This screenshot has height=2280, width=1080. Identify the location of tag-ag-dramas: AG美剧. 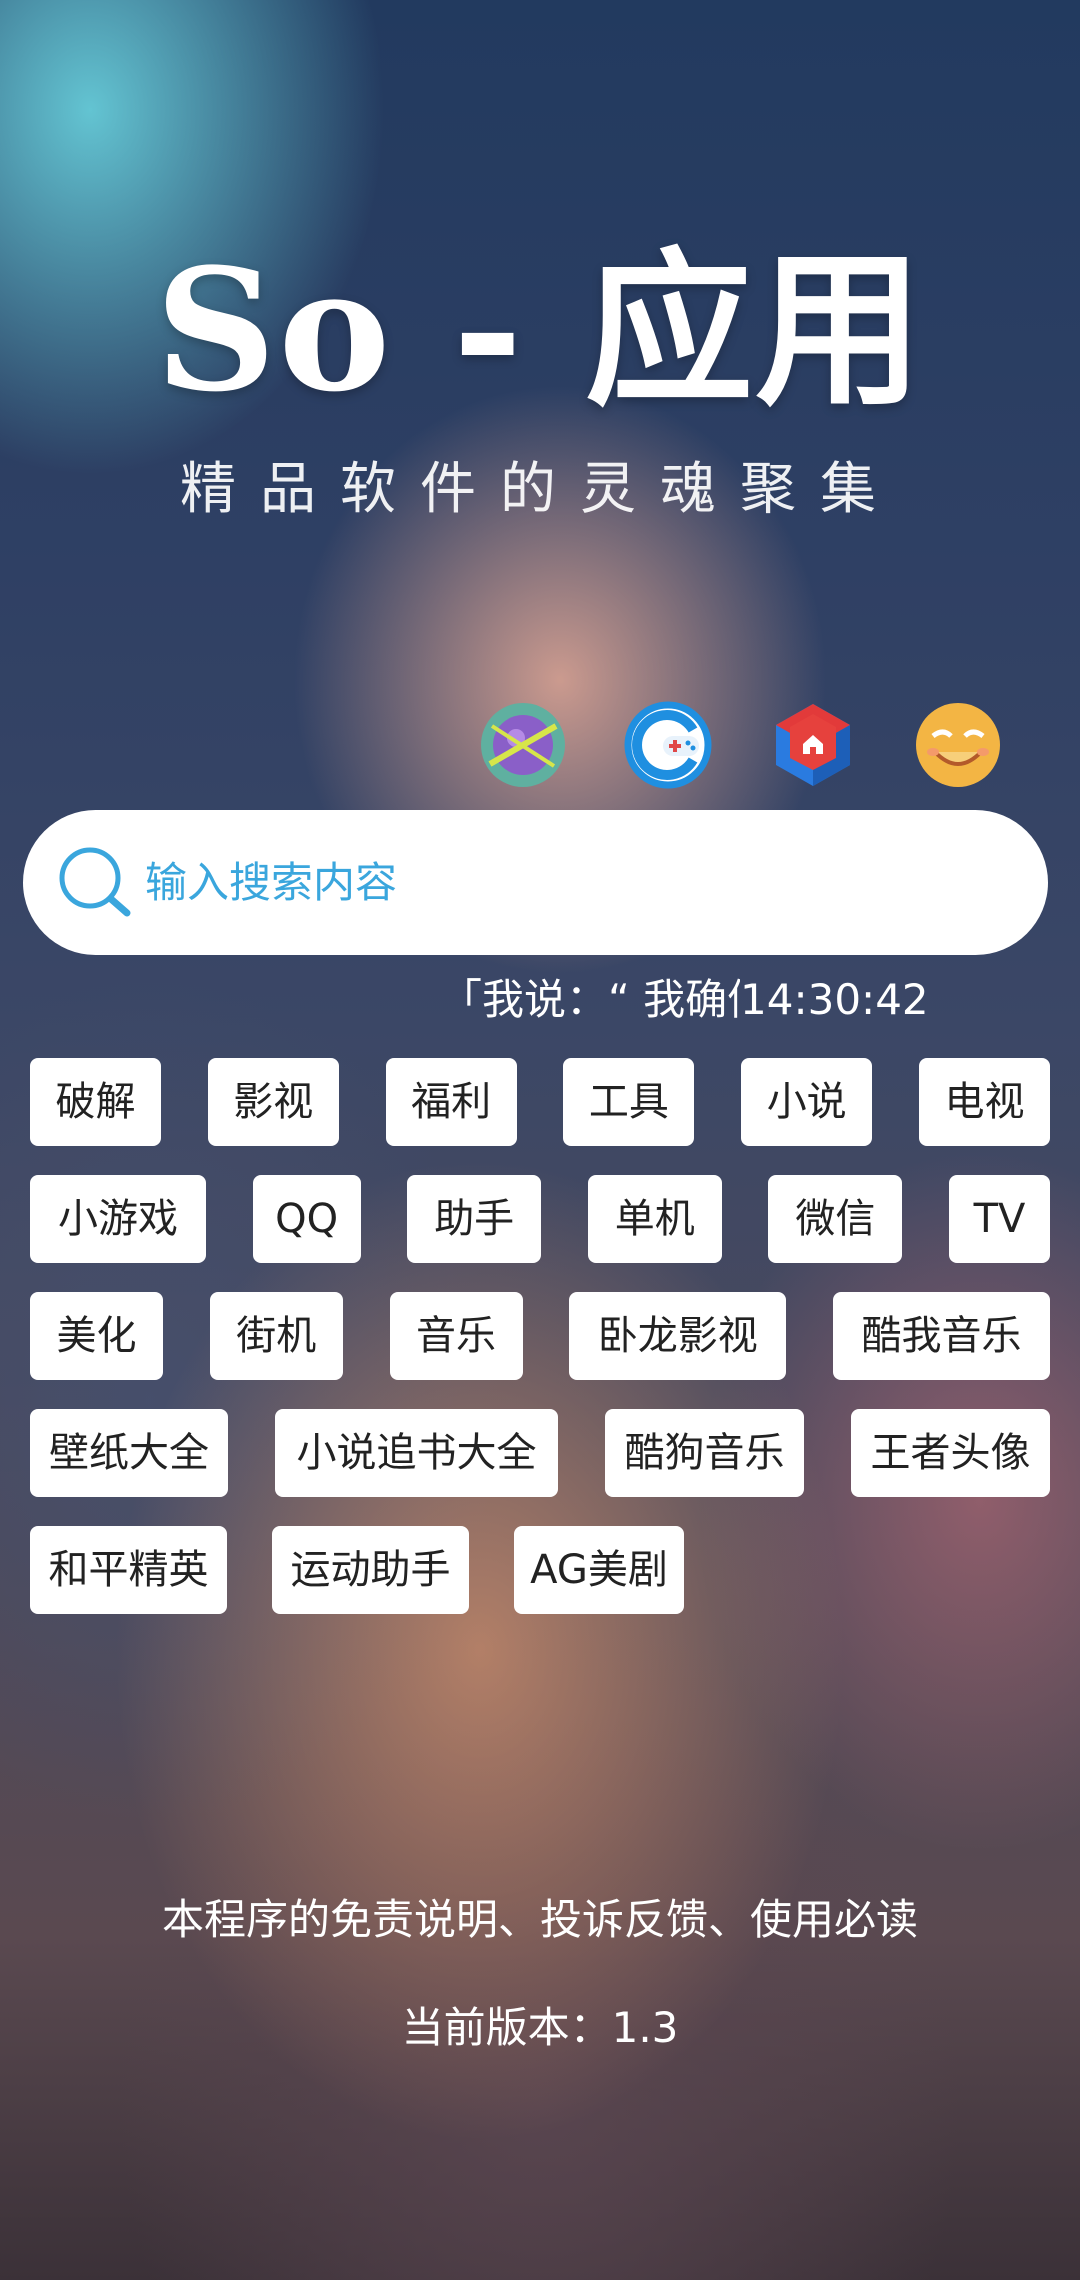
(599, 1570).